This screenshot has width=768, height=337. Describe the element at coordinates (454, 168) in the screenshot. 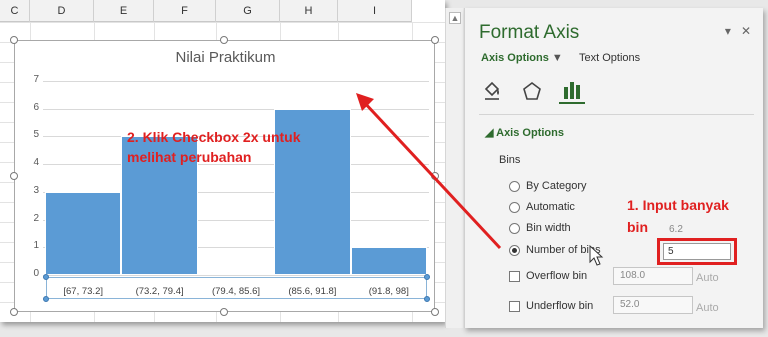

I see `vertical-scrollbar: ▲` at that location.